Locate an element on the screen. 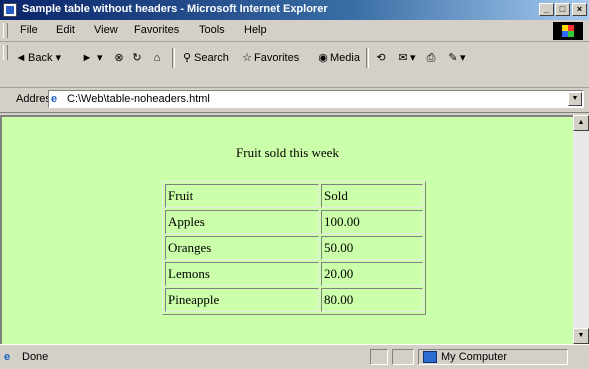 The image size is (589, 369). table-row: Oranges 50.00 is located at coordinates (294, 248).